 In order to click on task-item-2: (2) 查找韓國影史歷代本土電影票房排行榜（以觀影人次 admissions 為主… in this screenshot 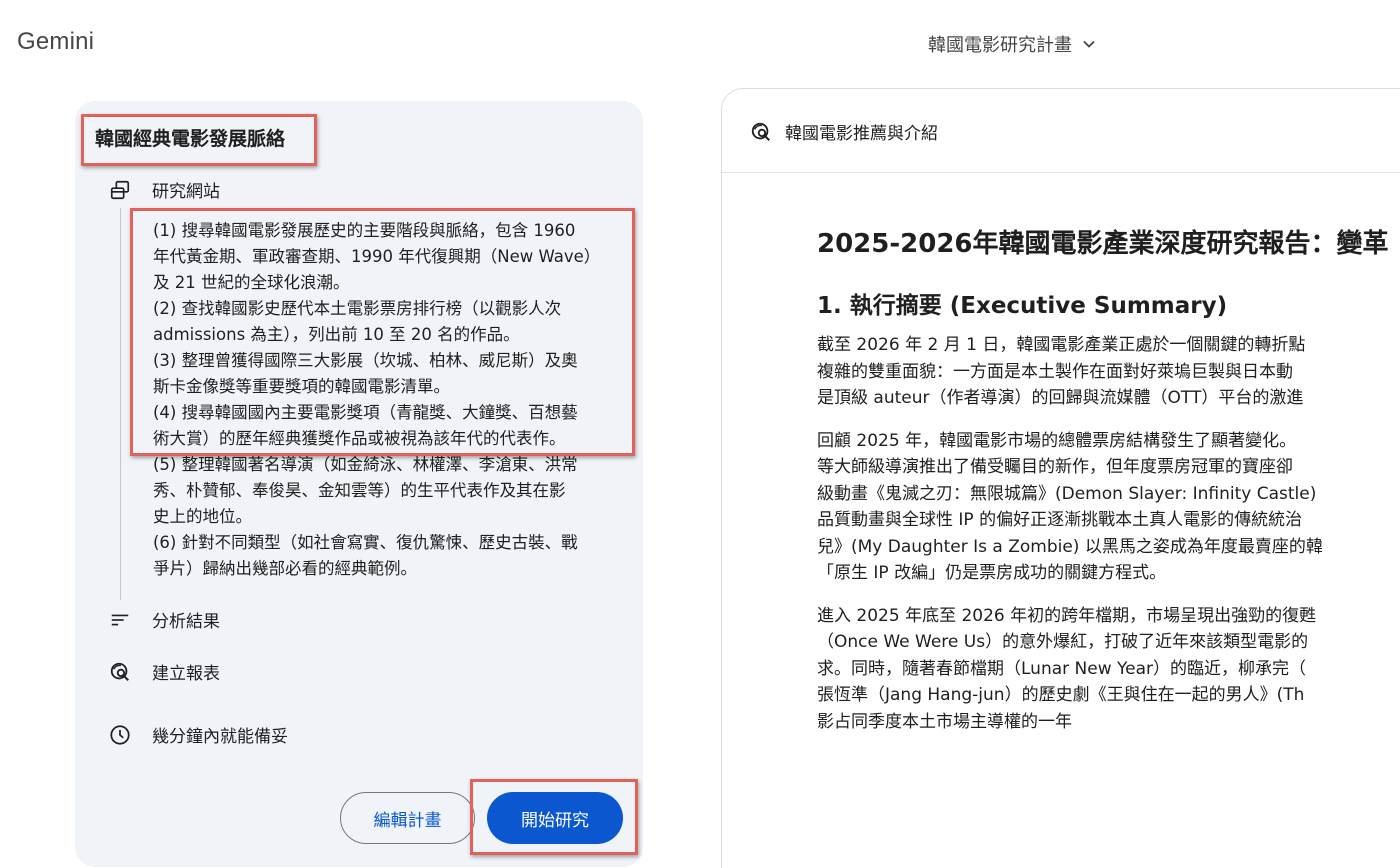, I will do `click(357, 321)`.